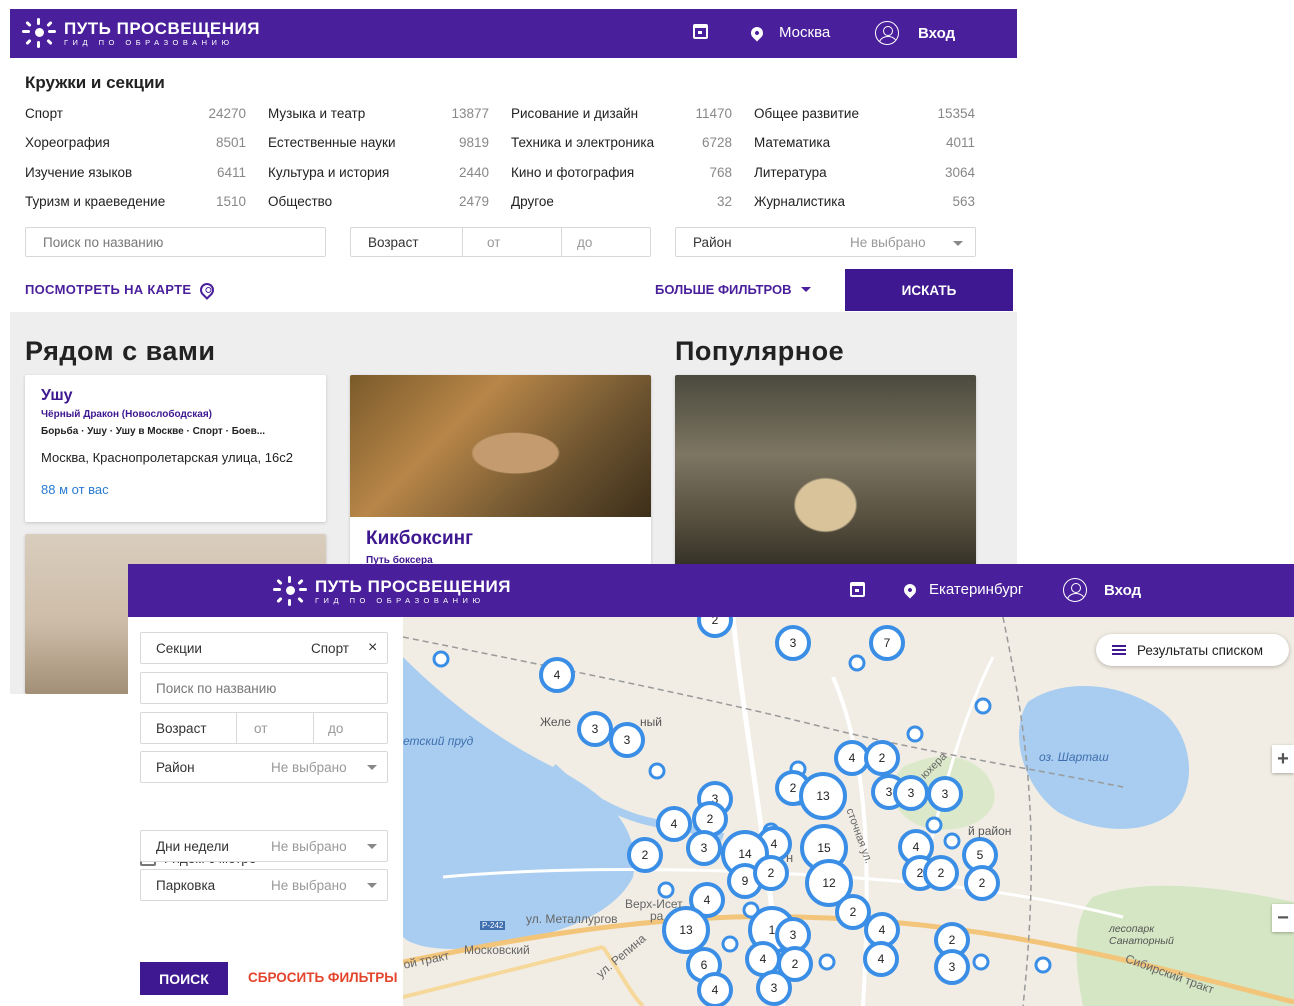  Describe the element at coordinates (322, 977) in the screenshot. I see `reset-filters-link: СБРОСИТЬ ФИЛЬТРЫ` at that location.